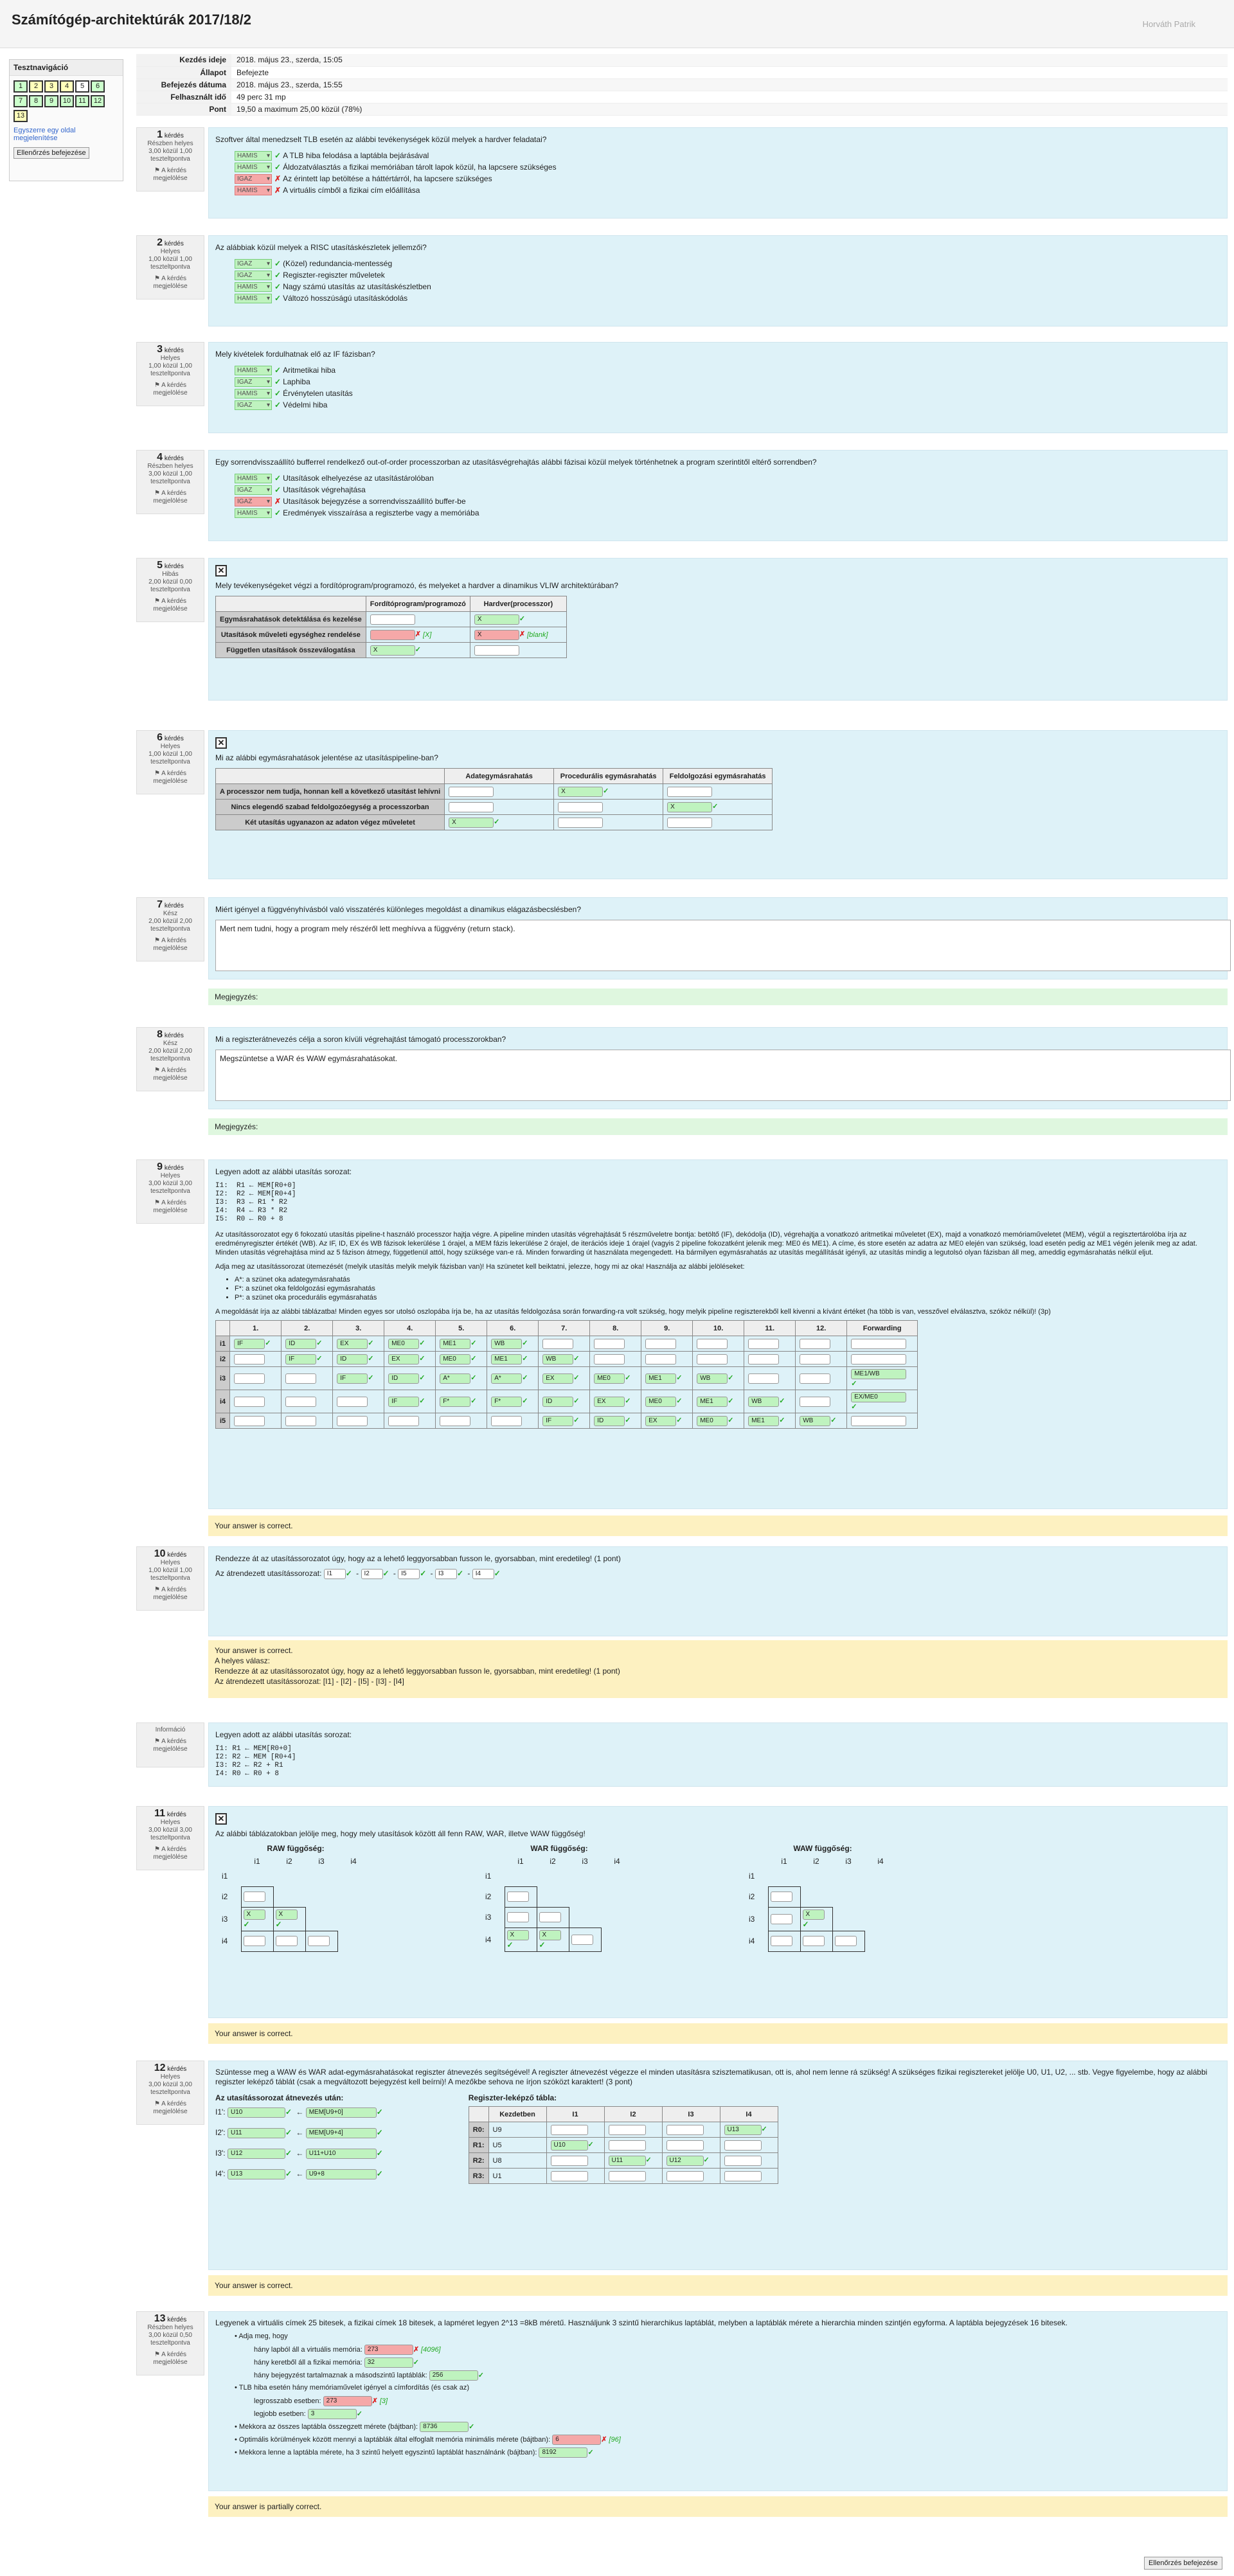 This screenshot has width=1234, height=2576. Describe the element at coordinates (453, 2375) in the screenshot. I see `numeric-input: 256` at that location.